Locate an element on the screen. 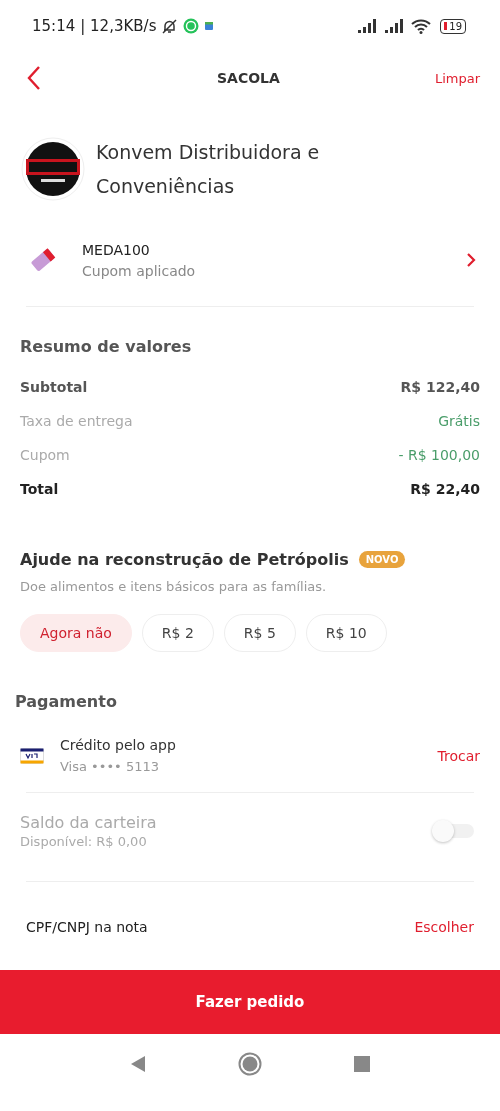 This screenshot has height=1111, width=500. donation-title: Ajude na reconstrução de Petrópolis is located at coordinates (184, 559).